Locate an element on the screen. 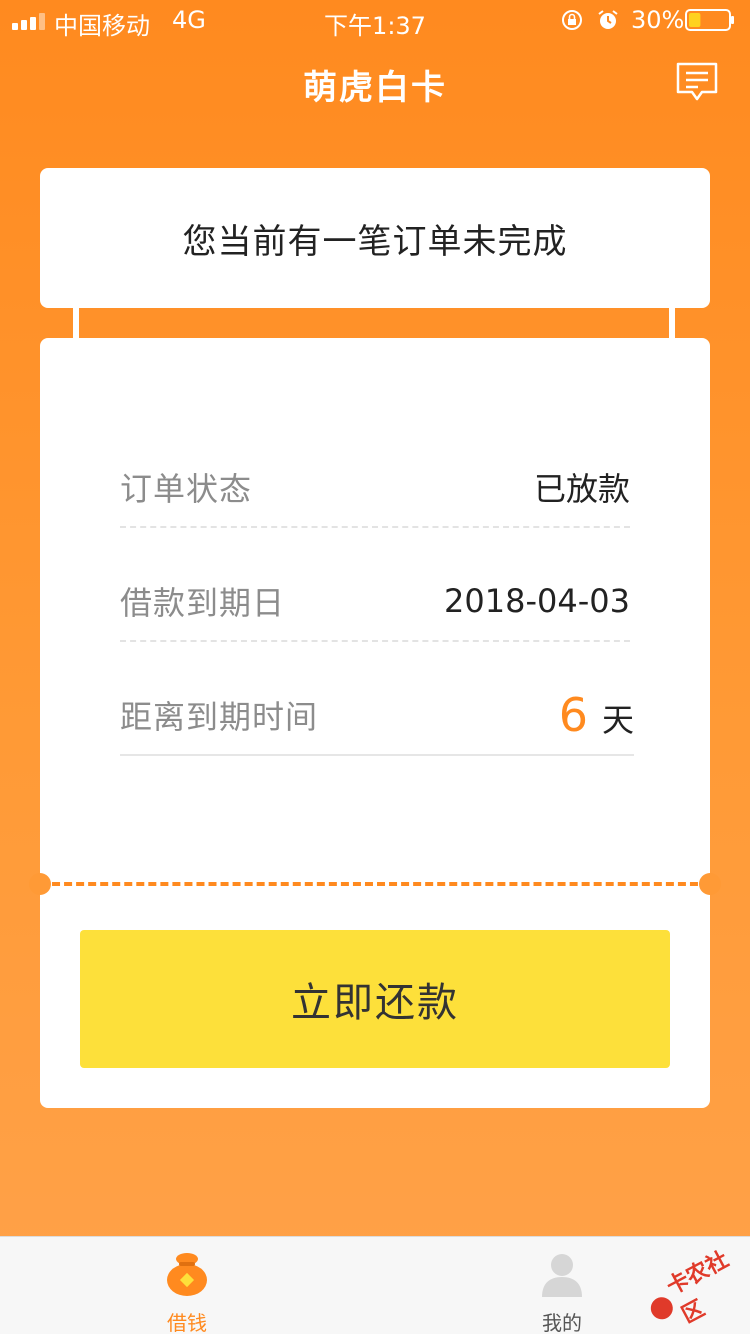 The image size is (750, 1334). notice-card: 您当前有一笔订单未完成 is located at coordinates (375, 238).